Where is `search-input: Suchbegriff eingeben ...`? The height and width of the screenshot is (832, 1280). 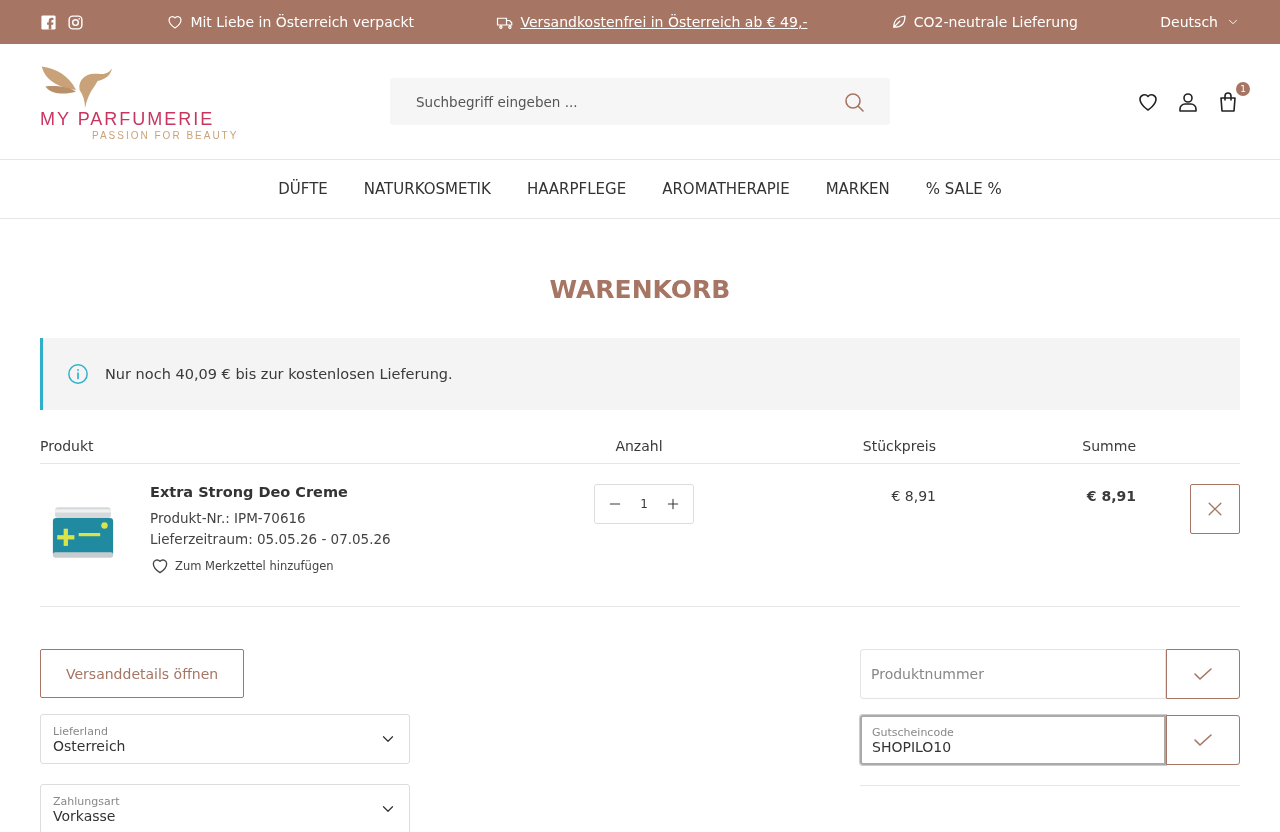 search-input: Suchbegriff eingeben ... is located at coordinates (628, 101).